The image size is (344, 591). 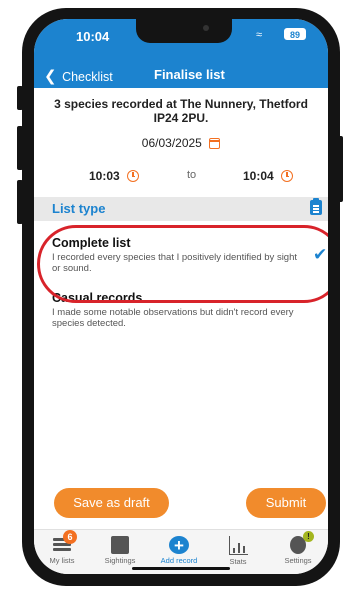 What do you see at coordinates (286, 503) in the screenshot?
I see `submit-button: Submit` at bounding box center [286, 503].